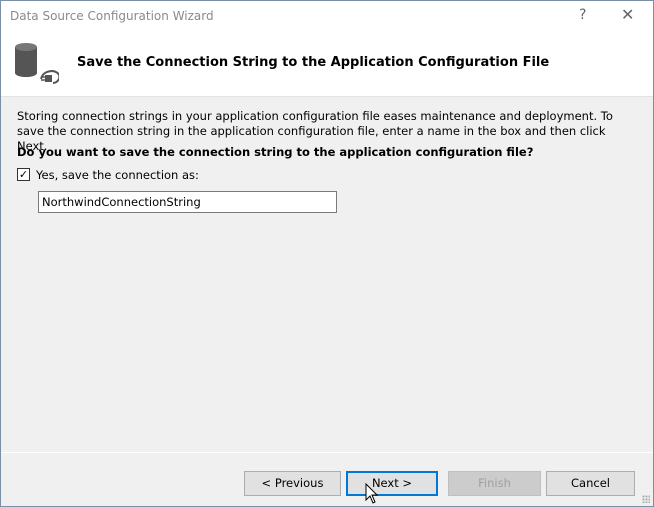  What do you see at coordinates (582, 15) in the screenshot?
I see `help-button: ?` at bounding box center [582, 15].